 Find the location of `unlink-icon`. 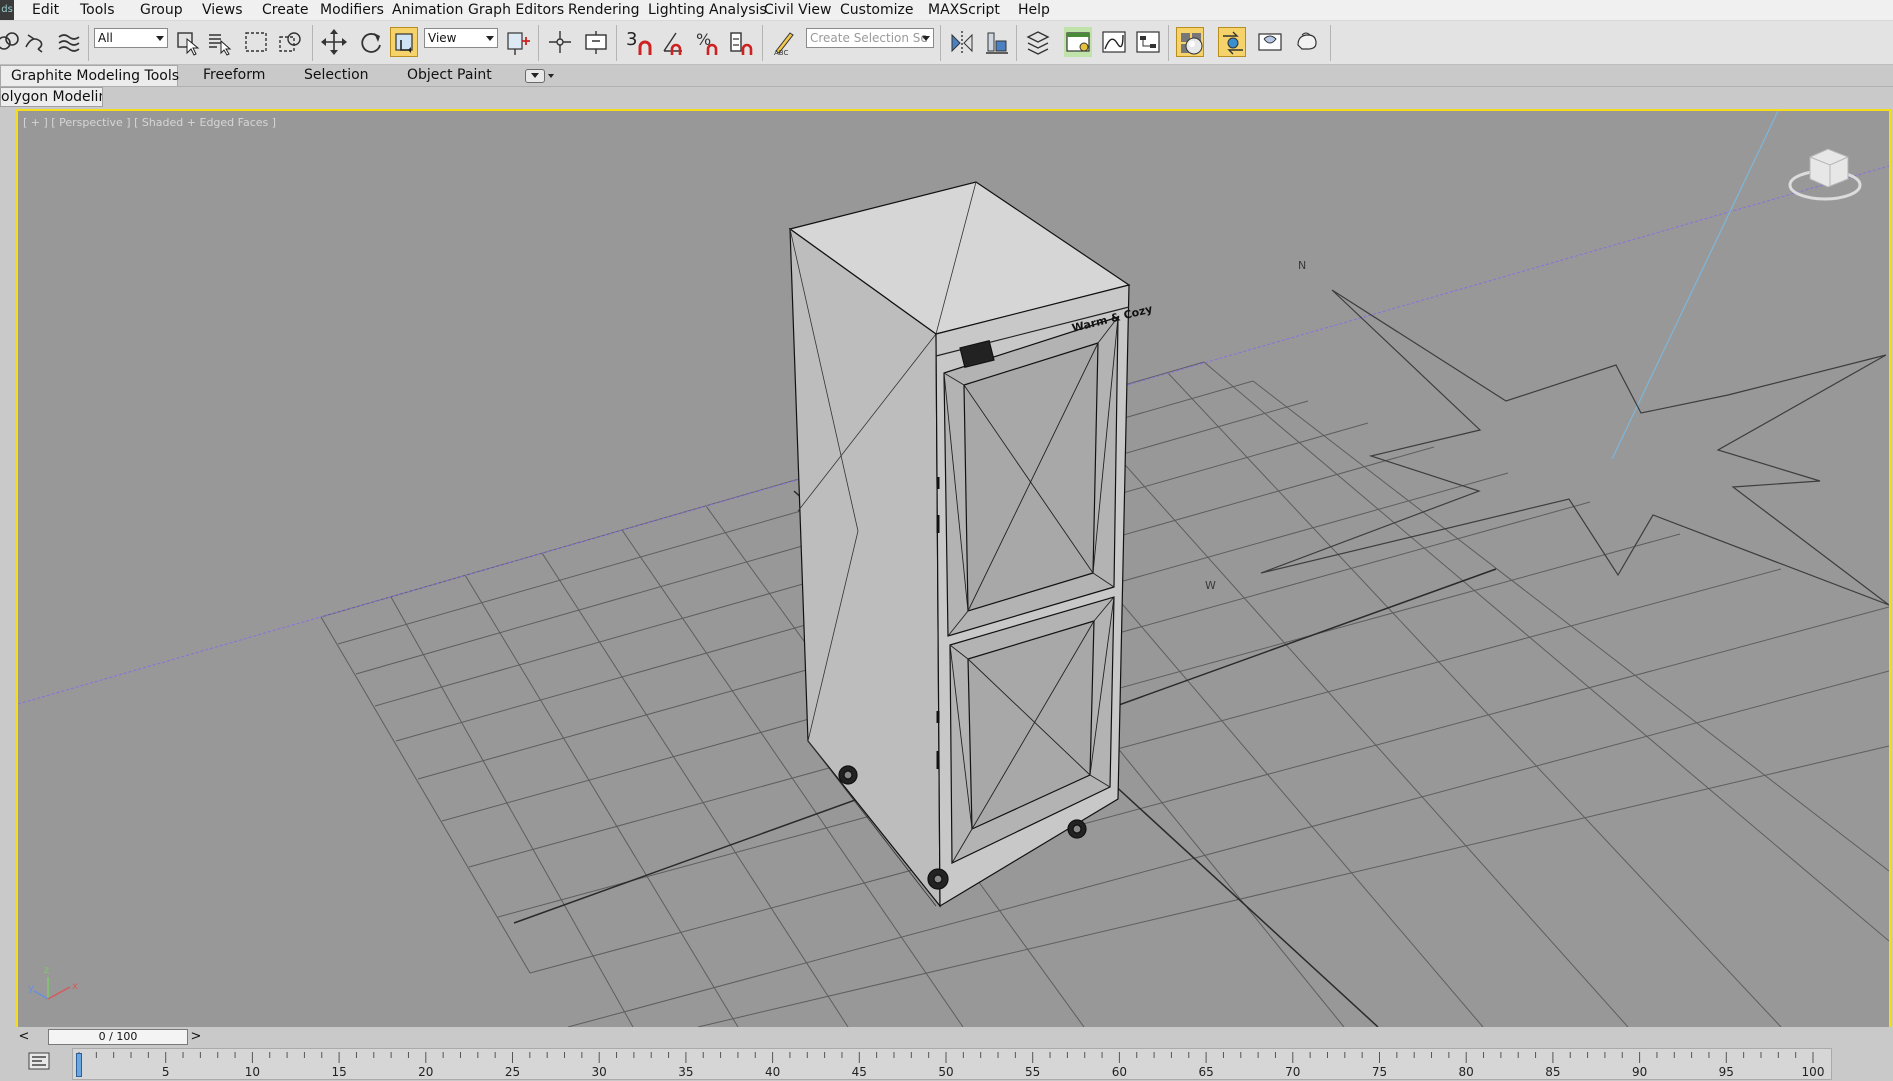

unlink-icon is located at coordinates (34, 42).